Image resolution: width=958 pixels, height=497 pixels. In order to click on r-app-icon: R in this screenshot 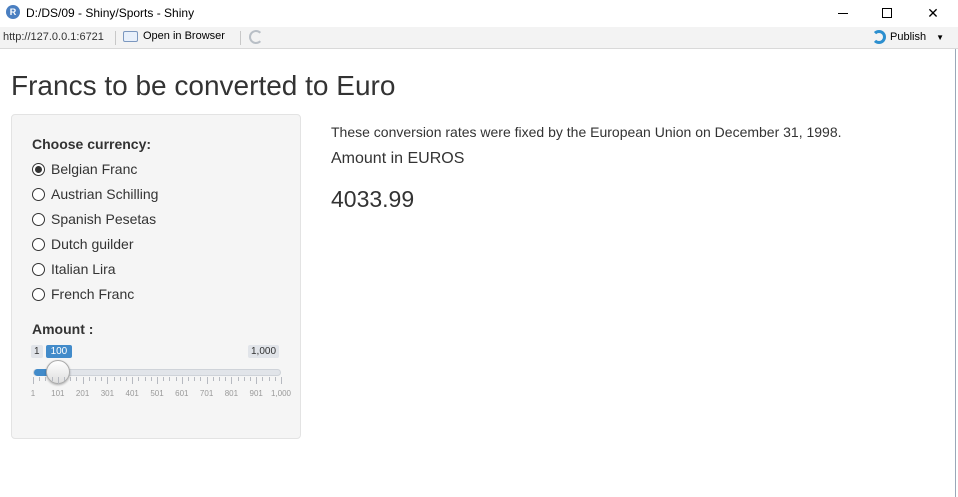, I will do `click(13, 12)`.